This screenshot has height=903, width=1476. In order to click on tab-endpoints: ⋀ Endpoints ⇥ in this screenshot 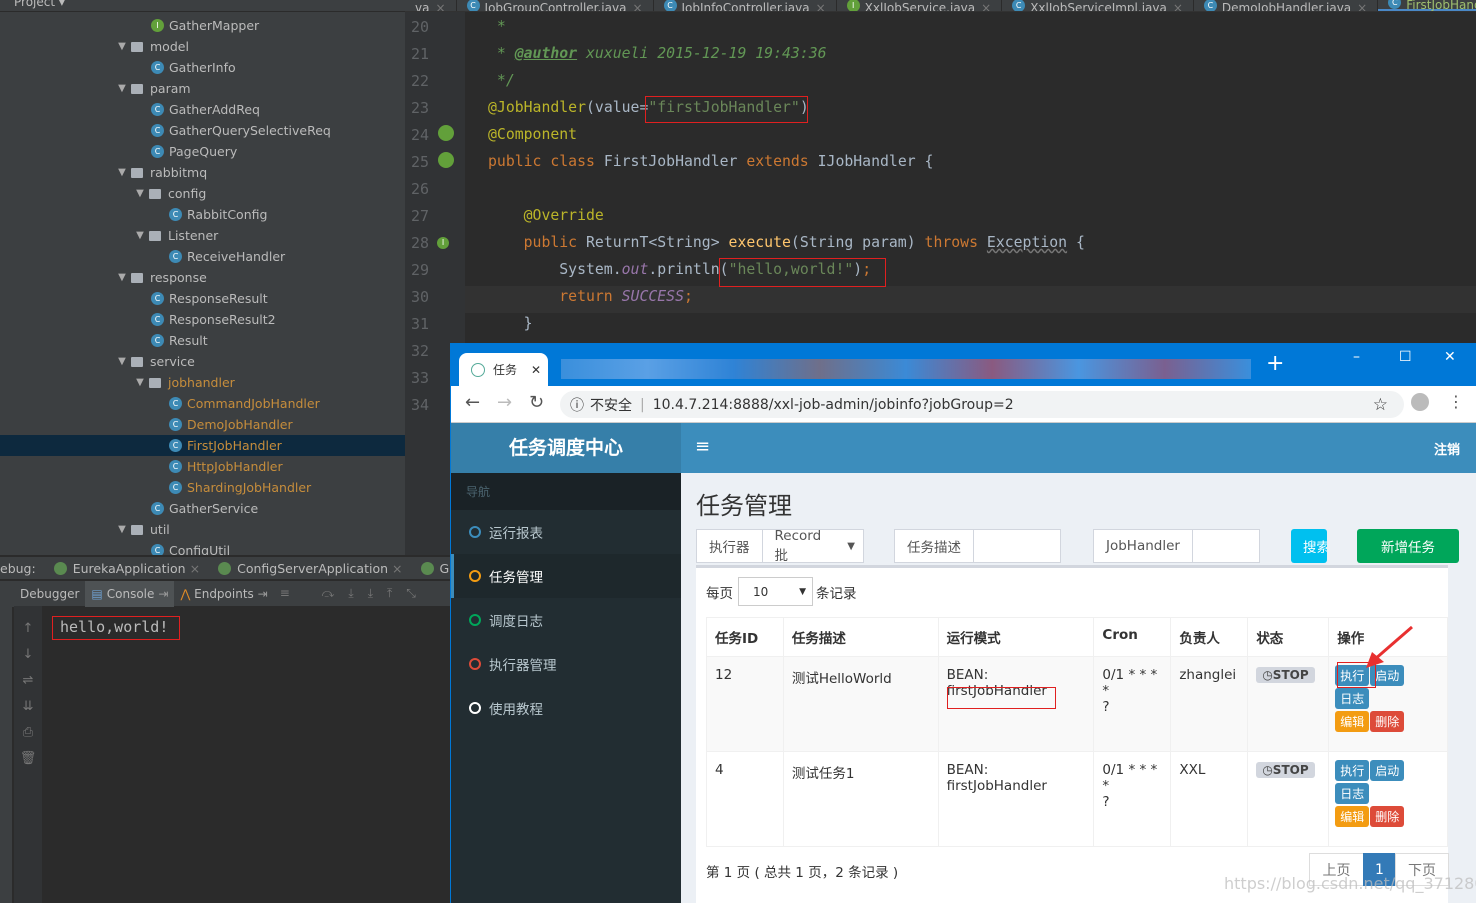, I will do `click(223, 594)`.